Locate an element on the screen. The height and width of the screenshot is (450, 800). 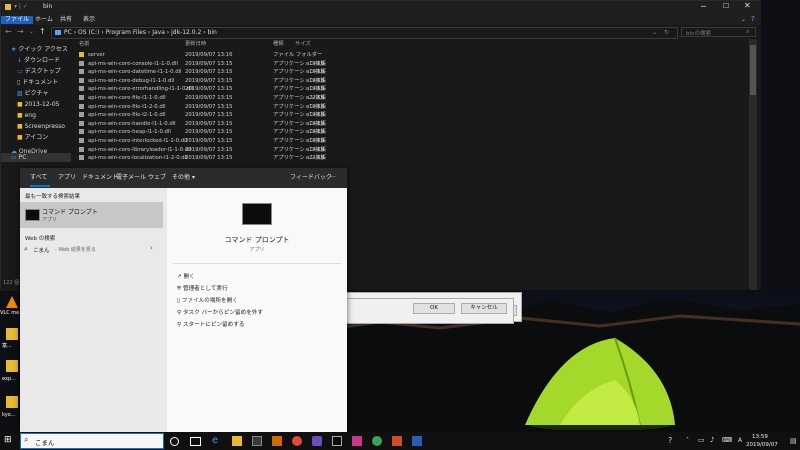
feedback-button: フィードバック is located at coordinates (311, 178).